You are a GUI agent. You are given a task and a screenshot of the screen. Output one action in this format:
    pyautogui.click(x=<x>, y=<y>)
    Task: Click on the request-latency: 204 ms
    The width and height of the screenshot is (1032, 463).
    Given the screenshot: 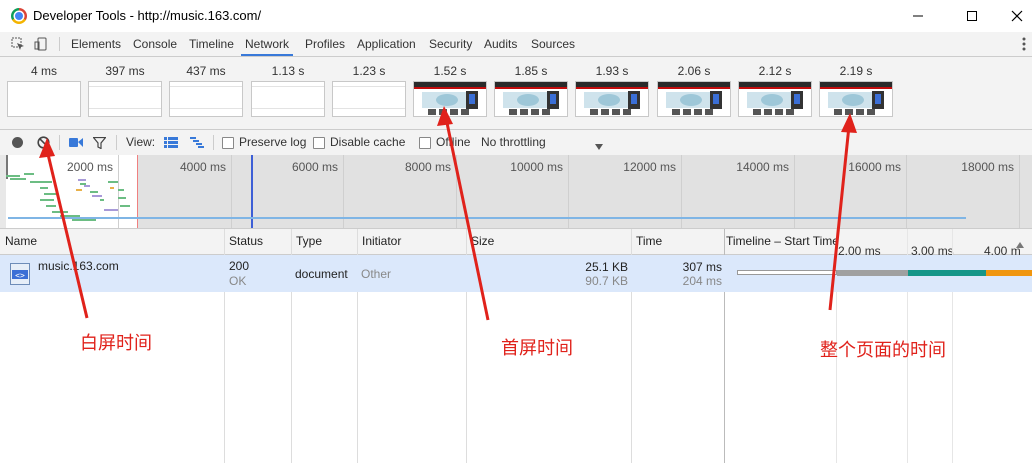 What is the action you would take?
    pyautogui.click(x=702, y=281)
    